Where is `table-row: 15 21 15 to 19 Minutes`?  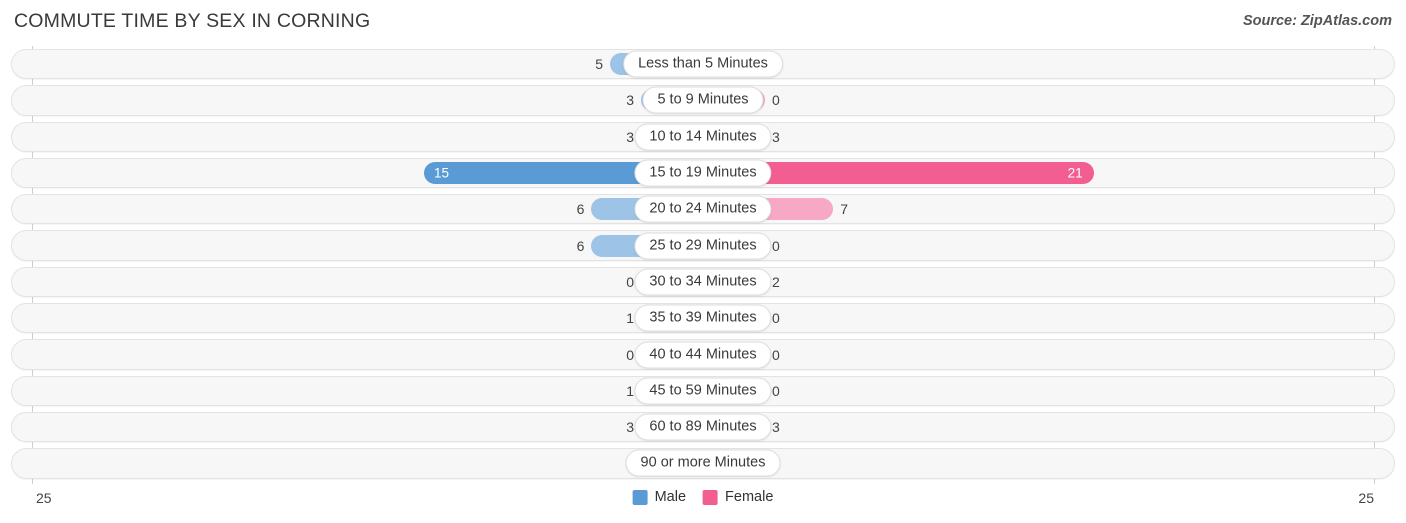
table-row: 15 21 15 to 19 Minutes is located at coordinates (703, 173).